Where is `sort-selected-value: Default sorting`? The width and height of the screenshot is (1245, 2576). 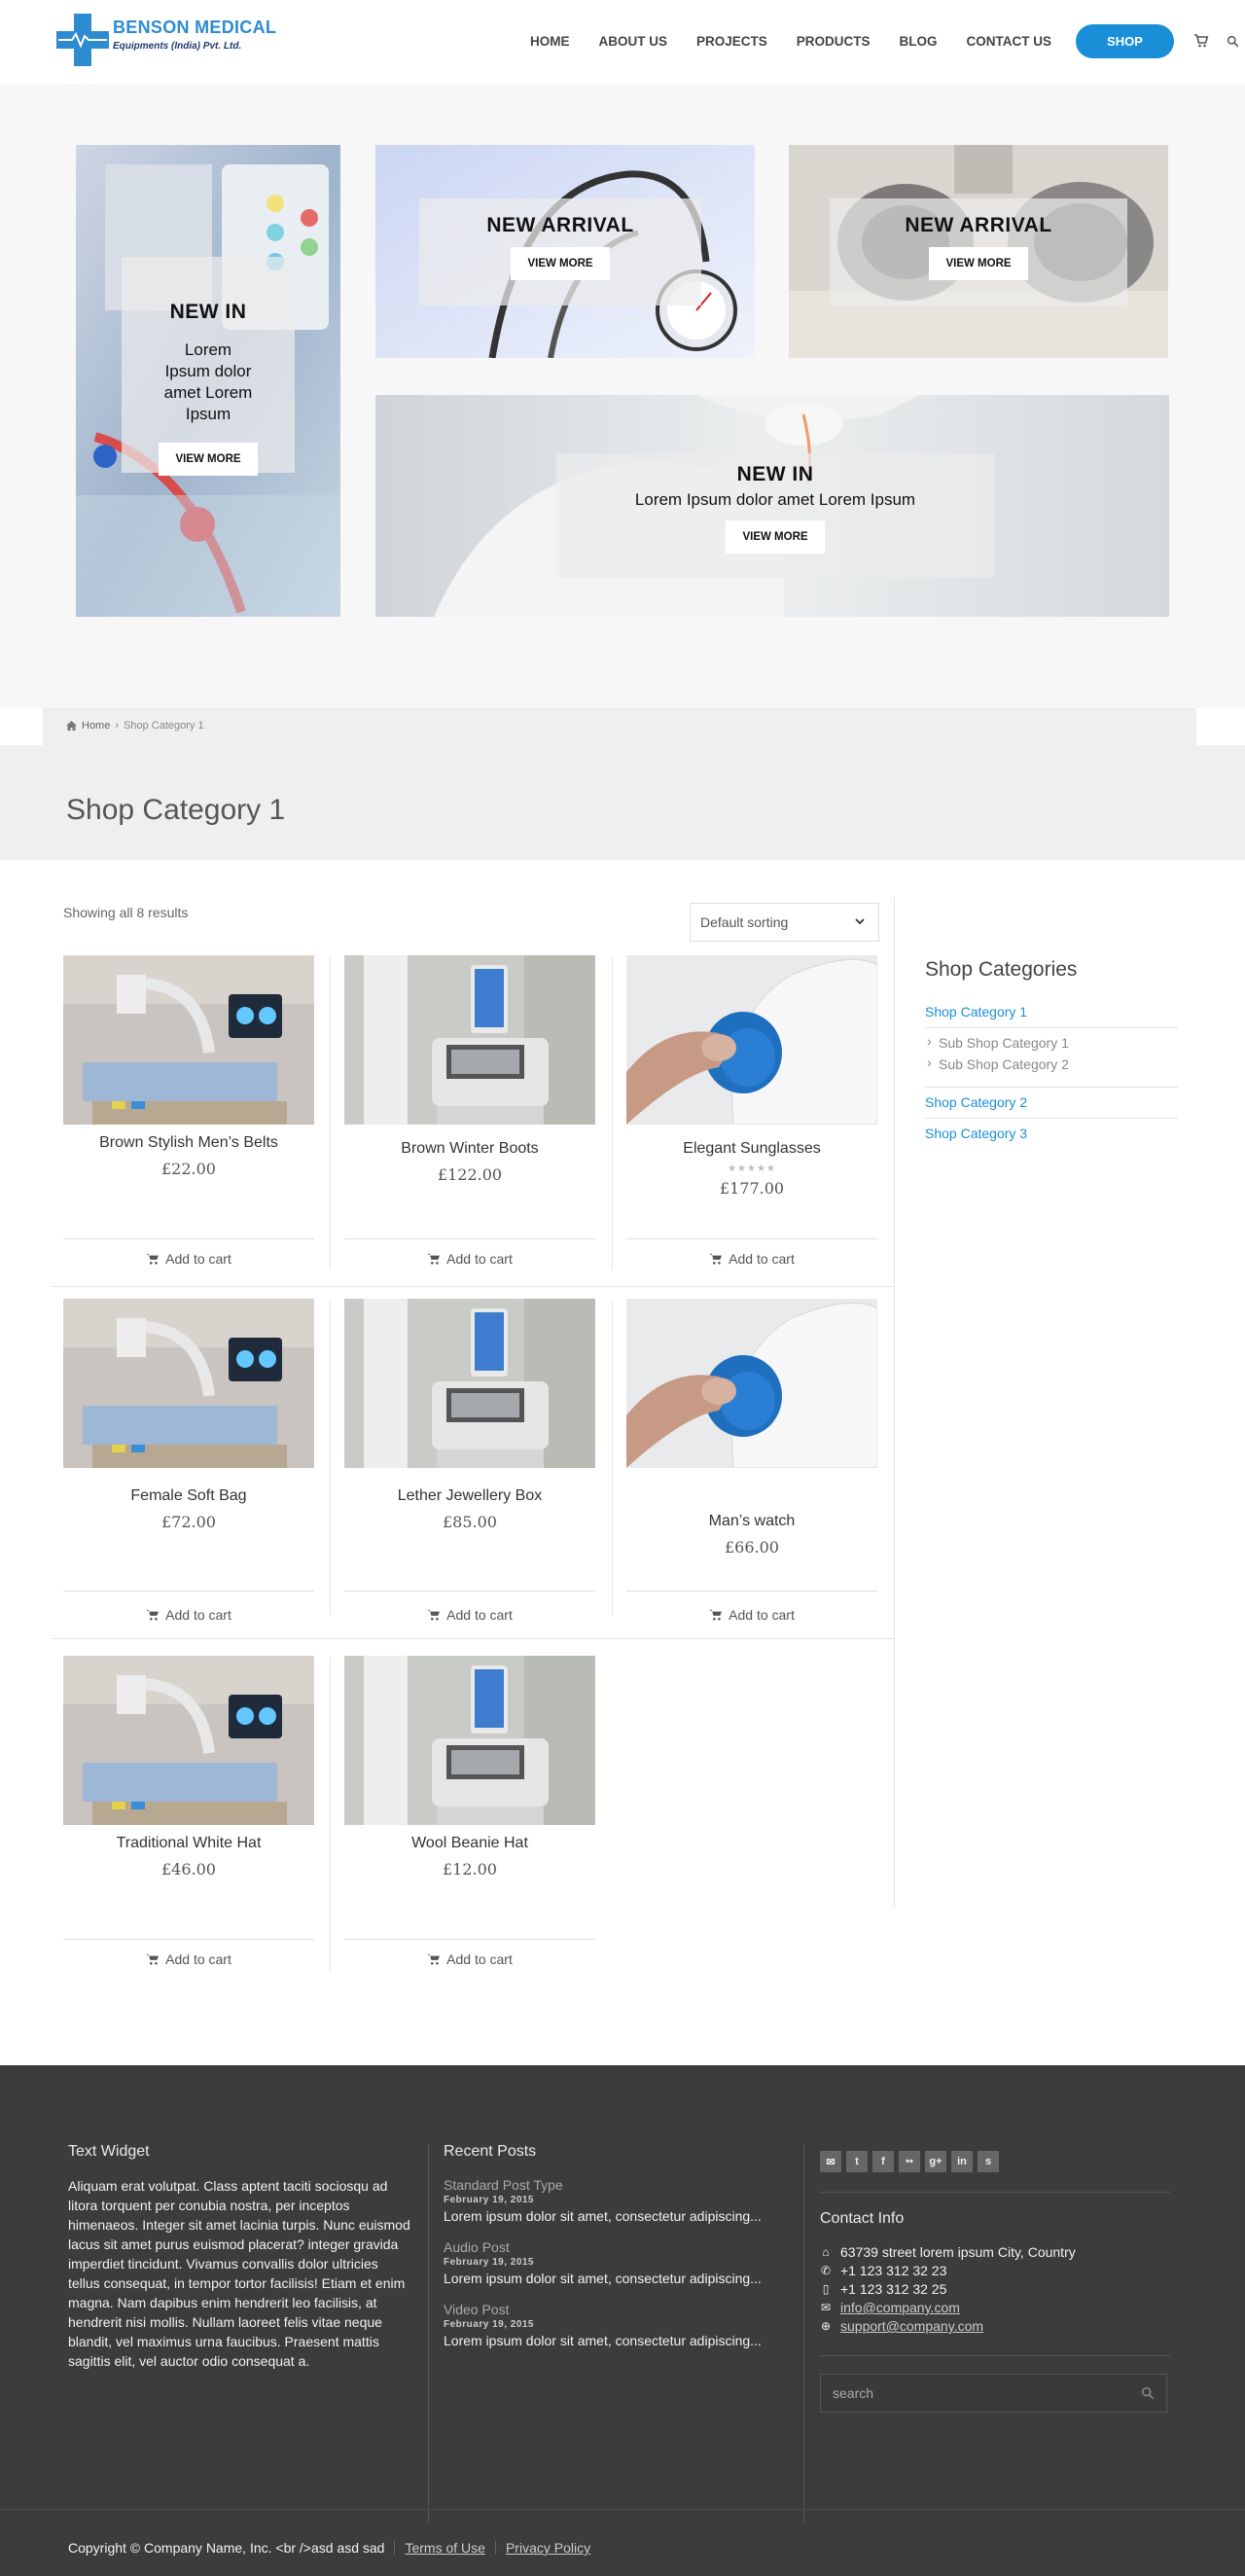
sort-selected-value: Default sorting is located at coordinates (744, 922).